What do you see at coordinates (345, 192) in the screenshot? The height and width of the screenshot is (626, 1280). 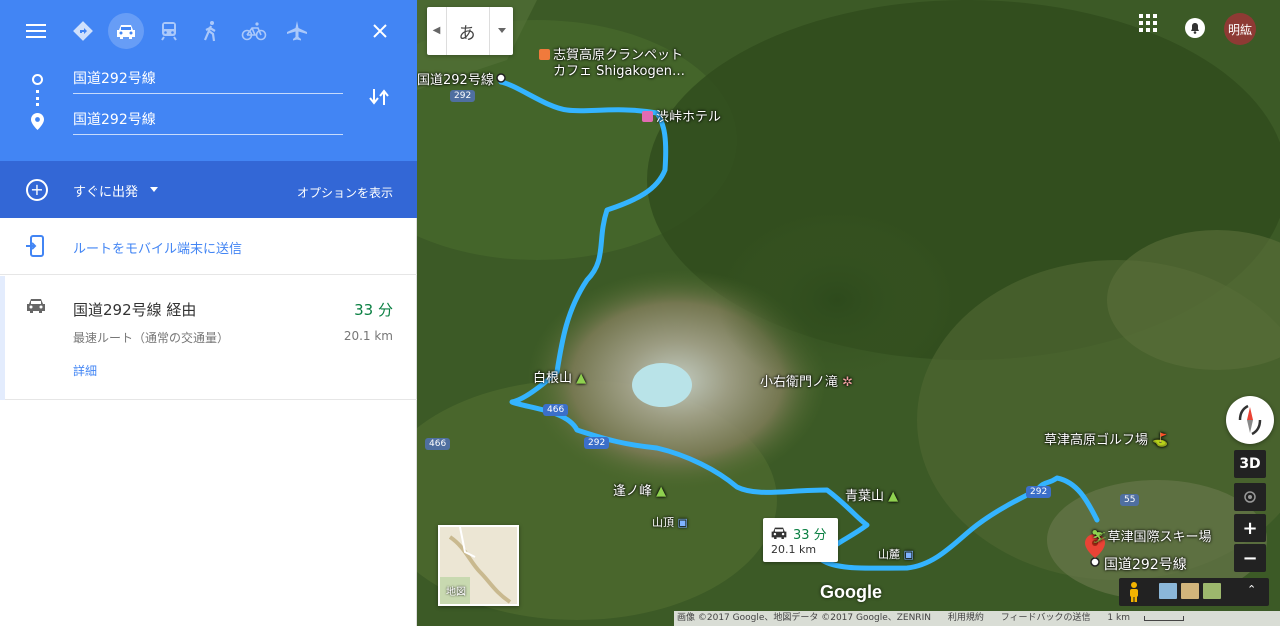 I see `show-options-link: オプションを表示` at bounding box center [345, 192].